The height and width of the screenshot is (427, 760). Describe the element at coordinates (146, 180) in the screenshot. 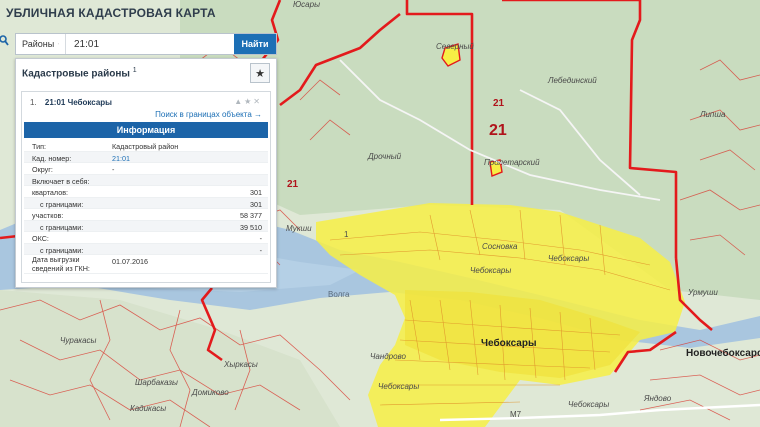

I see `info-row-includes: Включает в себя:` at that location.